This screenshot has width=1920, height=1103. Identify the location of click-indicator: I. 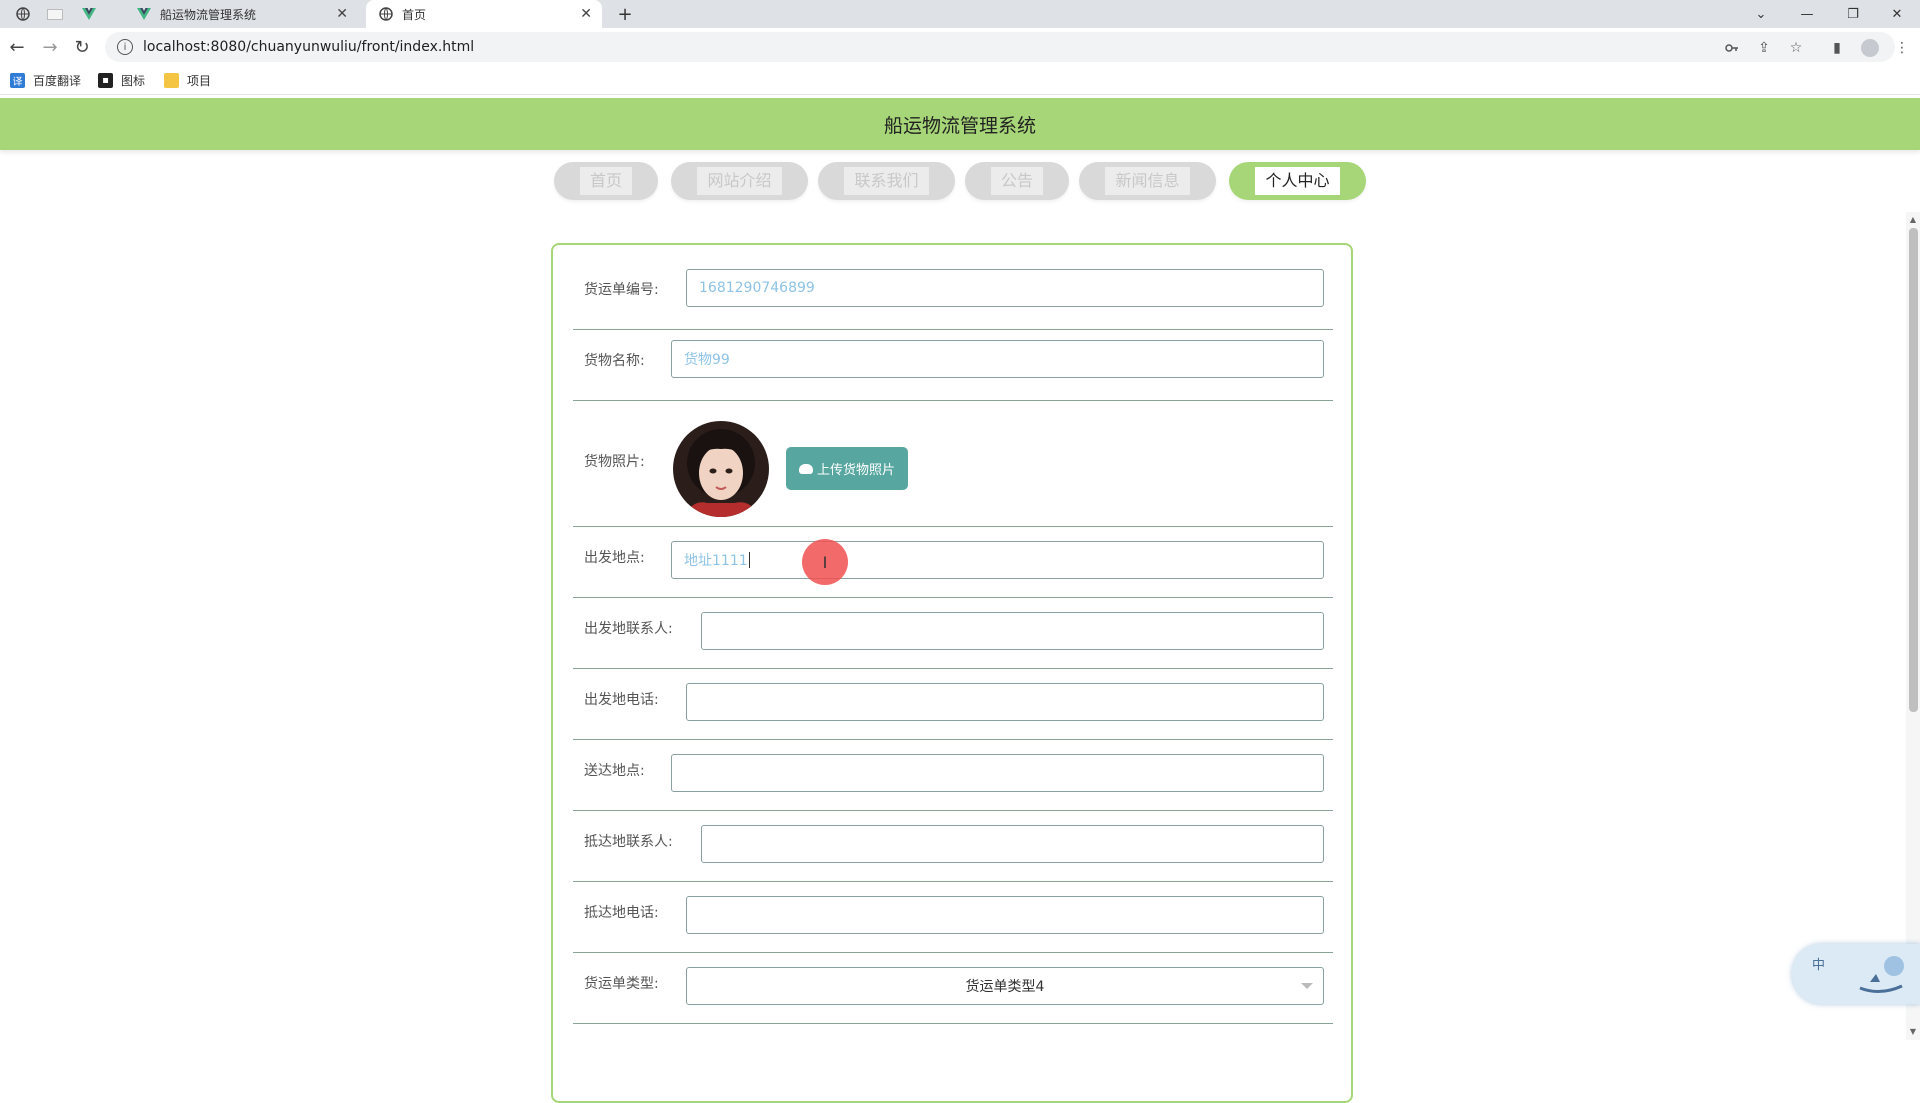
(825, 562).